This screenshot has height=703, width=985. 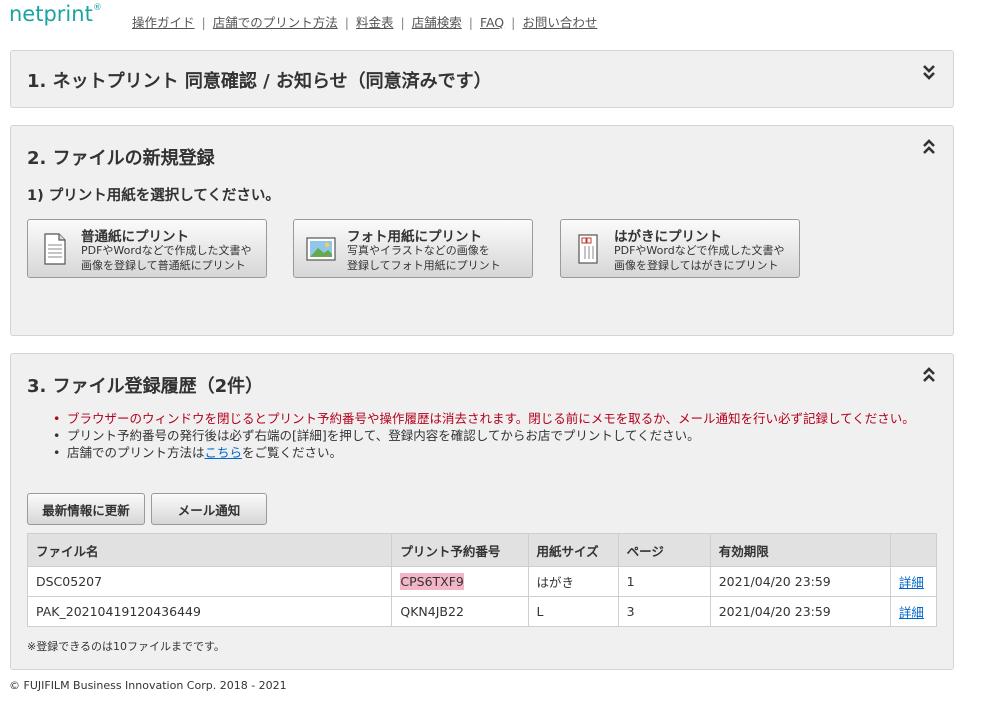 I want to click on store-method-note: 店舗でのプリント方法はこちらをご覧ください。, so click(x=496, y=452).